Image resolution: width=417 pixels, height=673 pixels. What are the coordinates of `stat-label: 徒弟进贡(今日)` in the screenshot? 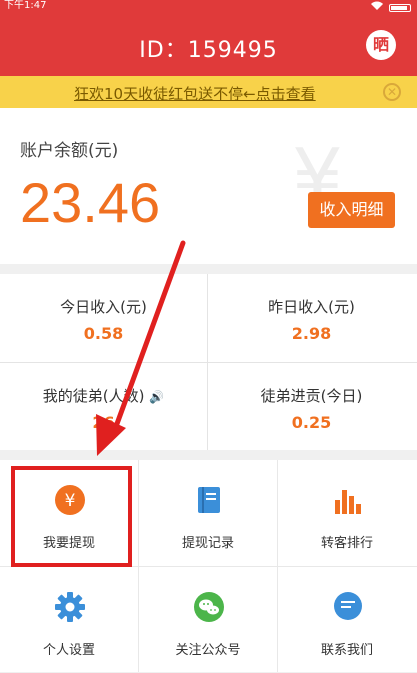 It's located at (311, 396).